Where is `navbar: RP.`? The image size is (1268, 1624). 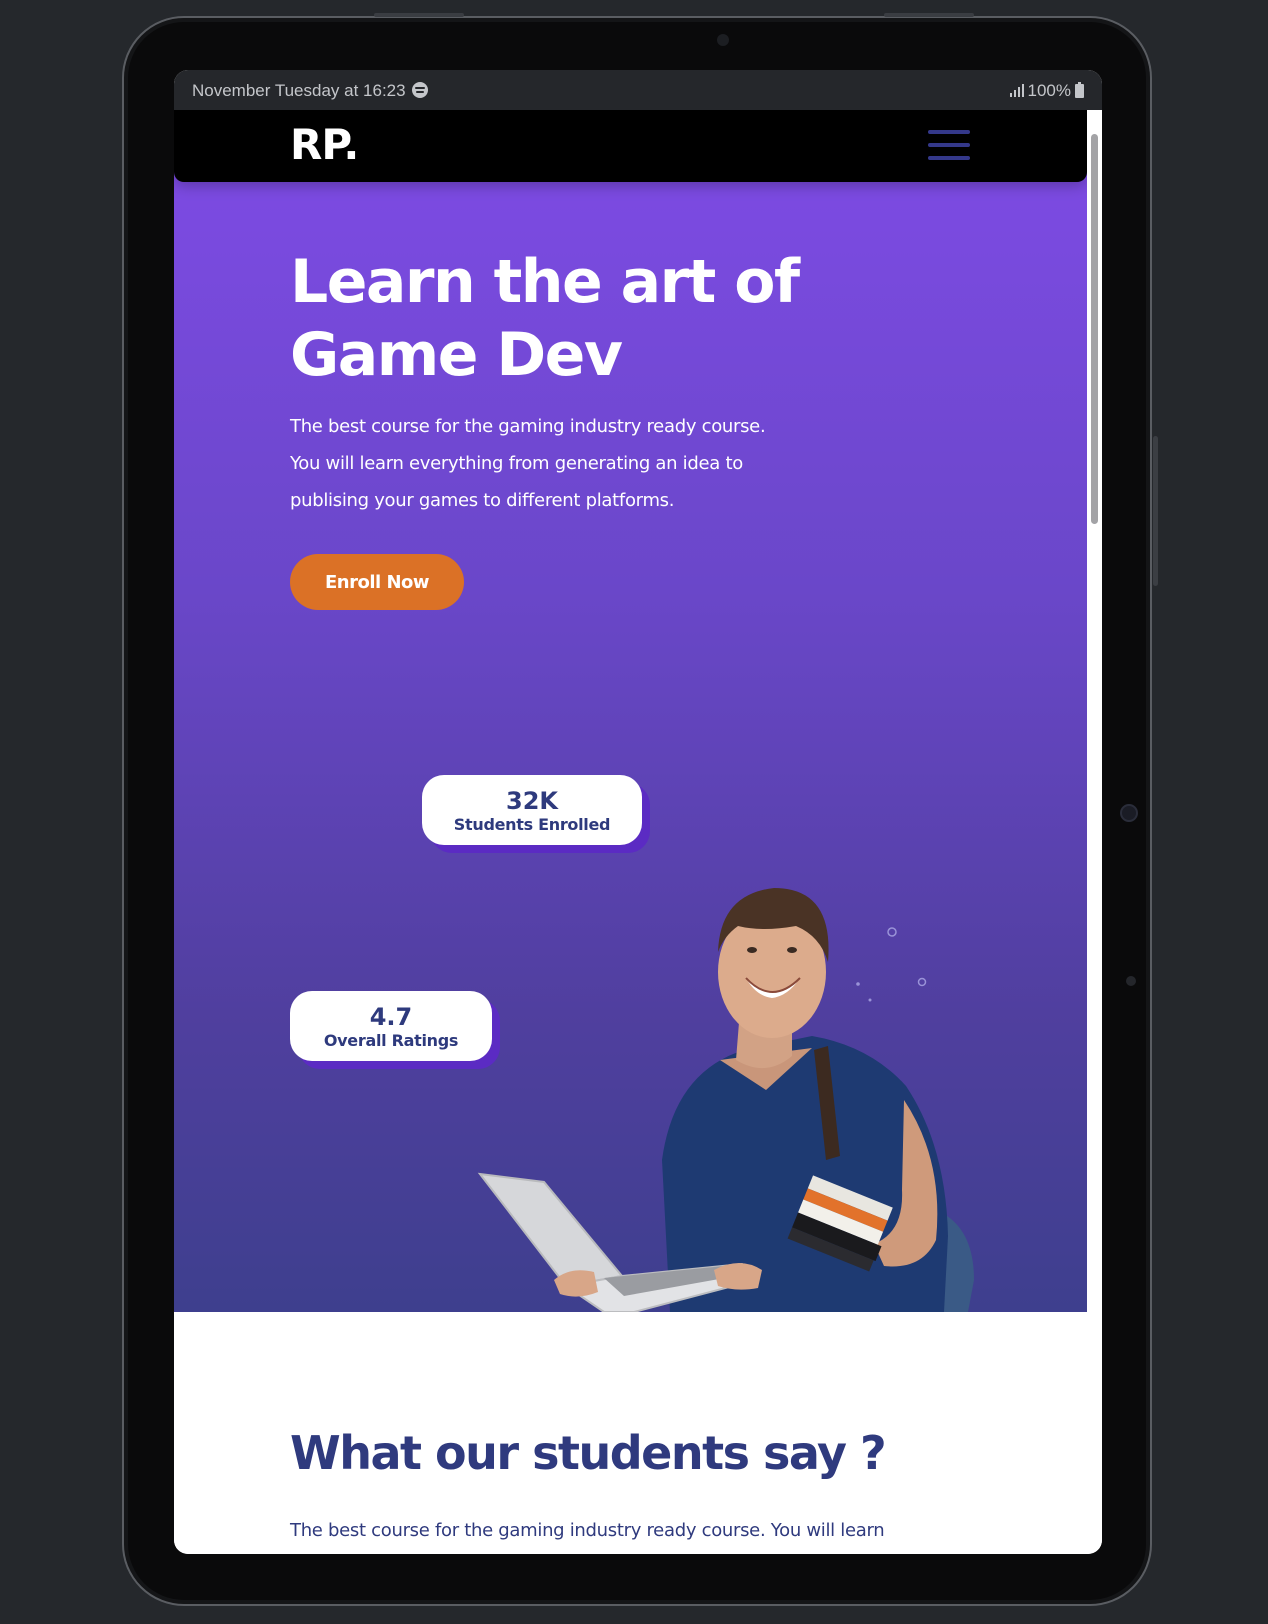 navbar: RP. is located at coordinates (630, 146).